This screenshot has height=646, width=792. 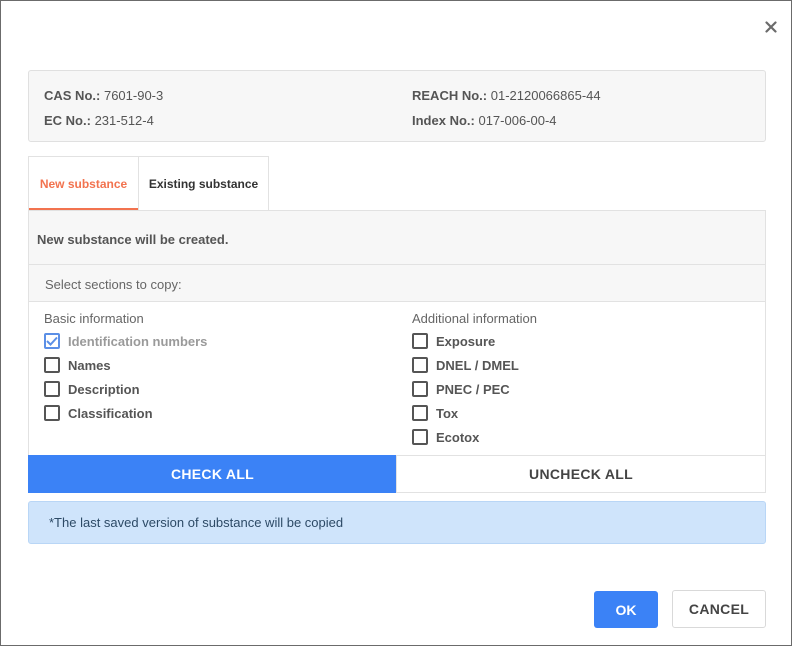 What do you see at coordinates (517, 120) in the screenshot?
I see `index-value: 017-006-00-4` at bounding box center [517, 120].